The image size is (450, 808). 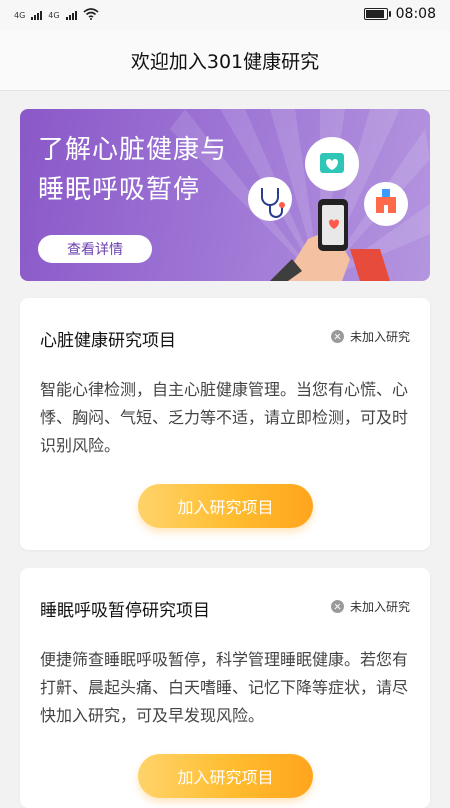 What do you see at coordinates (119, 190) in the screenshot?
I see `banner-line-2: 睡眠呼吸暂停` at bounding box center [119, 190].